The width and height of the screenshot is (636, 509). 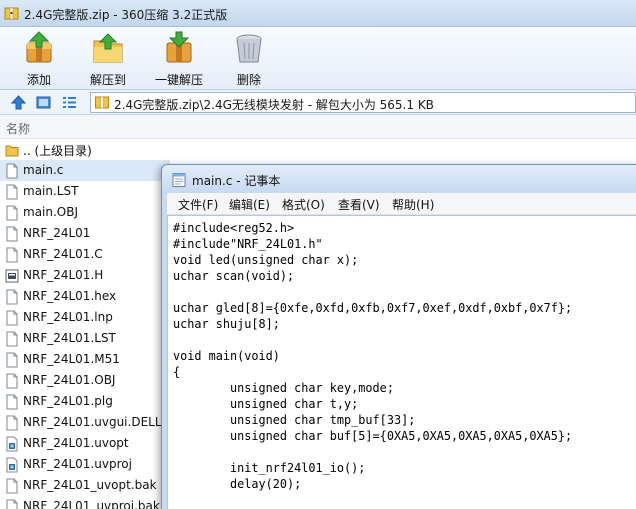 What do you see at coordinates (77, 464) in the screenshot?
I see `file-name: NRF_24L01.uvproj` at bounding box center [77, 464].